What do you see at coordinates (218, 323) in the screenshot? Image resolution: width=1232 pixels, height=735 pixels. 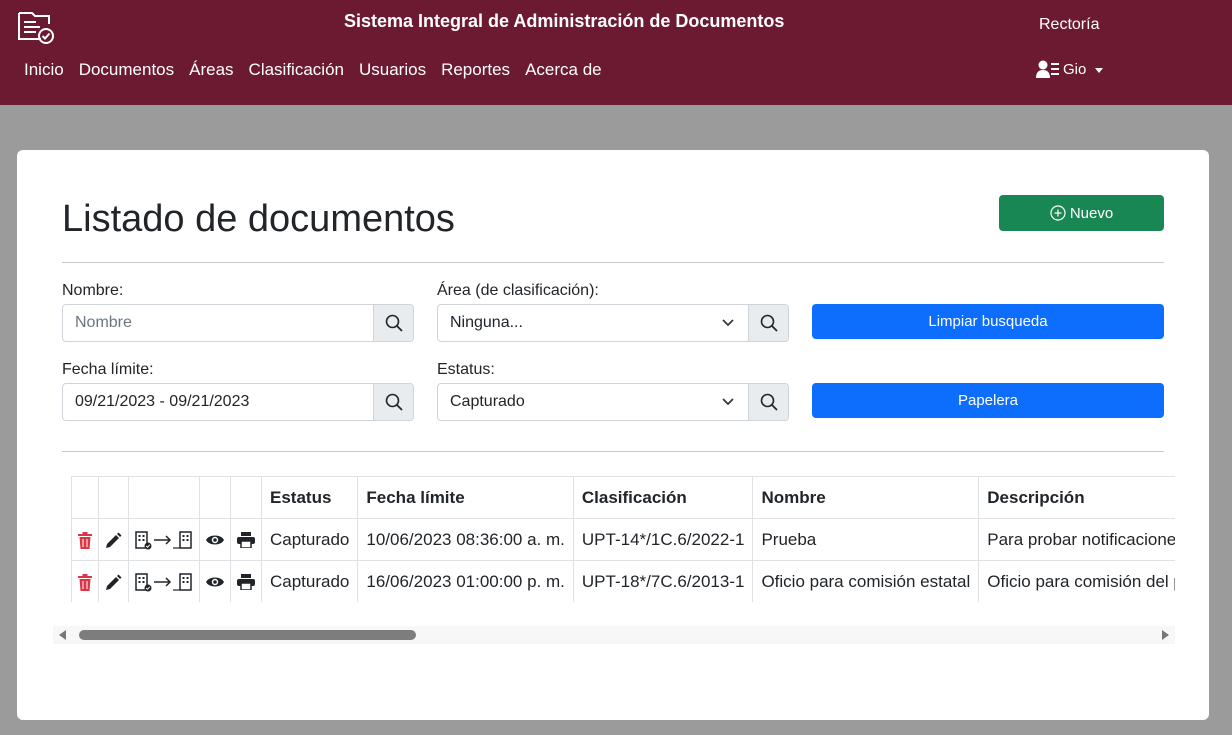 I see `nombre-input: Nombre` at bounding box center [218, 323].